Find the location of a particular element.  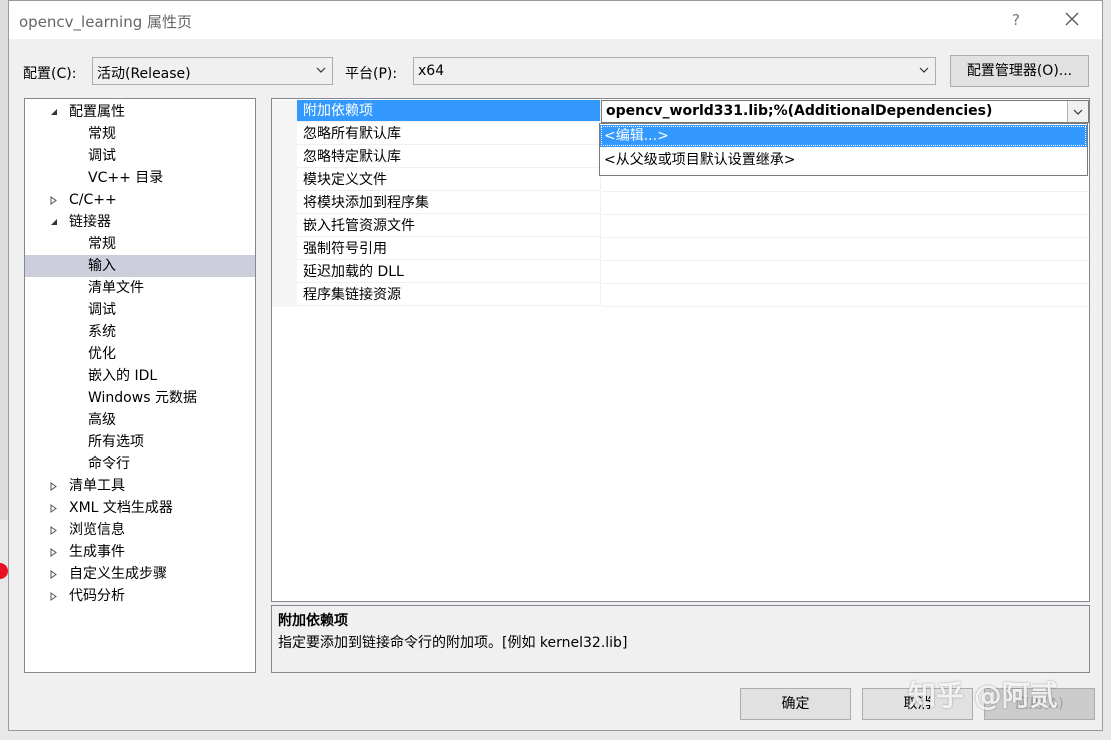

tree-item: 输入 is located at coordinates (140, 266).